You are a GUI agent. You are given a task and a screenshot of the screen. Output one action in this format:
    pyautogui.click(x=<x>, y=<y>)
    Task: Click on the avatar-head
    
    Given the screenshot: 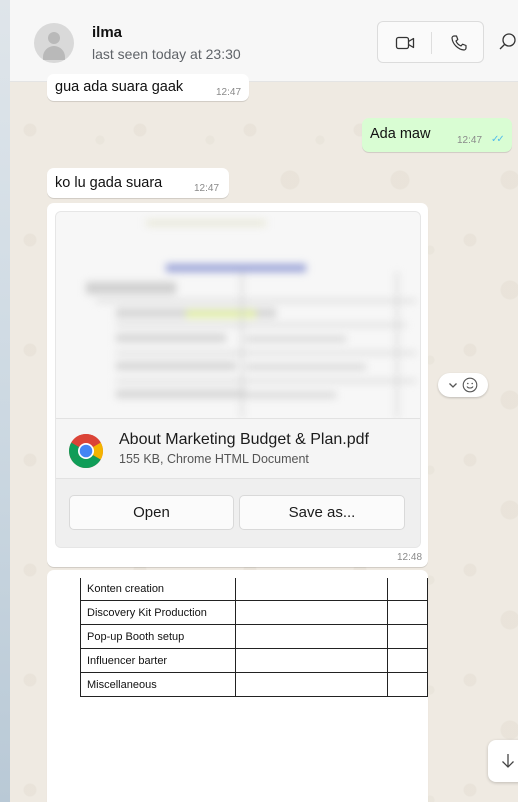 What is the action you would take?
    pyautogui.click(x=54, y=38)
    